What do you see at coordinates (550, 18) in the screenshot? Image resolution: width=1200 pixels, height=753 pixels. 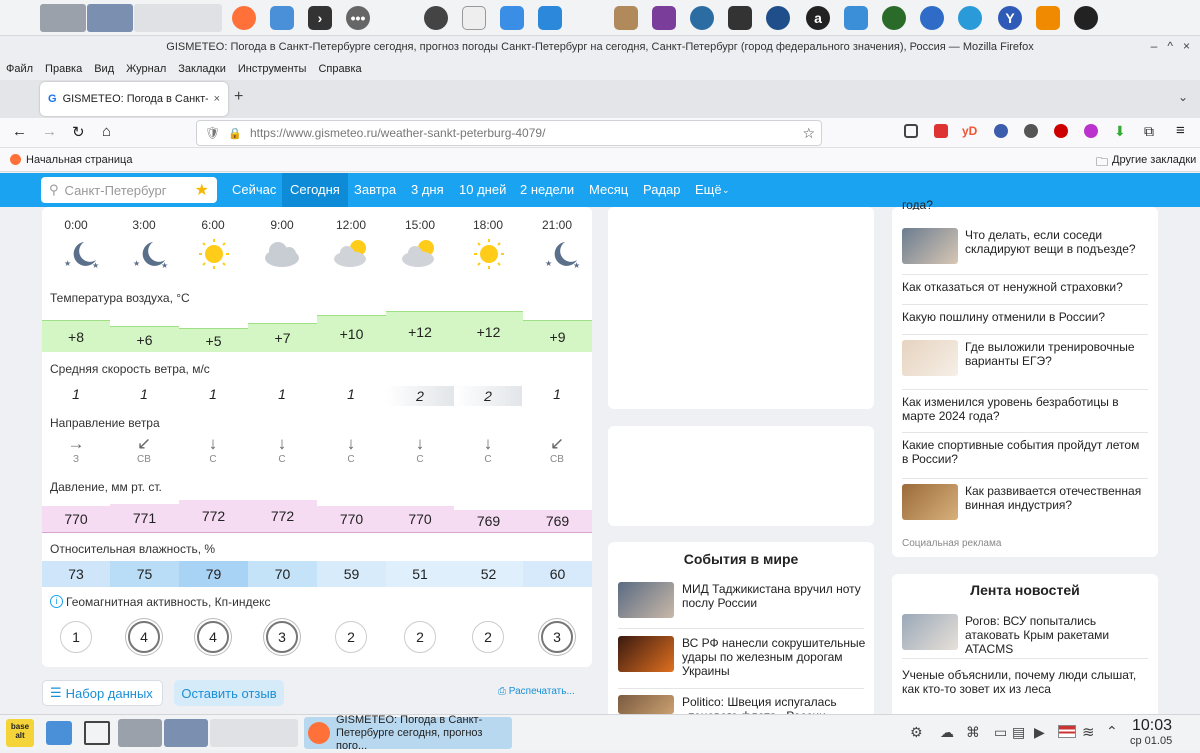 I see `writer-icon` at bounding box center [550, 18].